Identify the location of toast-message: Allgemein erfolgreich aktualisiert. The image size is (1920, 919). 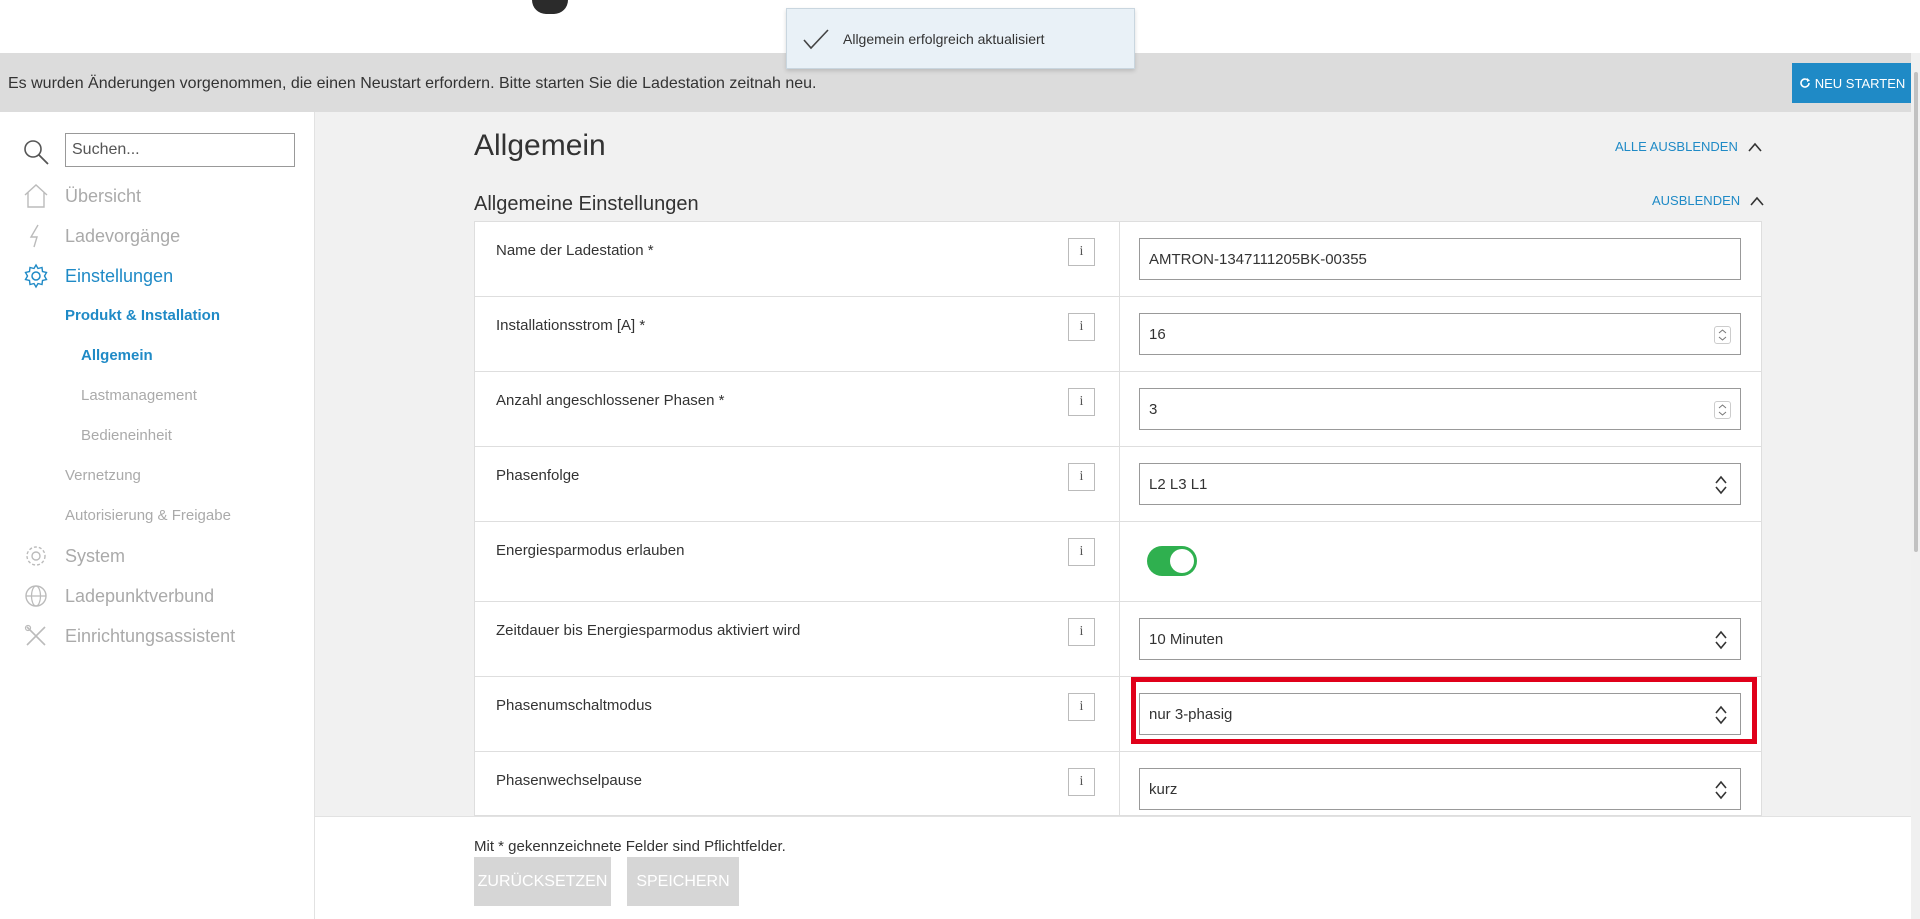
(944, 38).